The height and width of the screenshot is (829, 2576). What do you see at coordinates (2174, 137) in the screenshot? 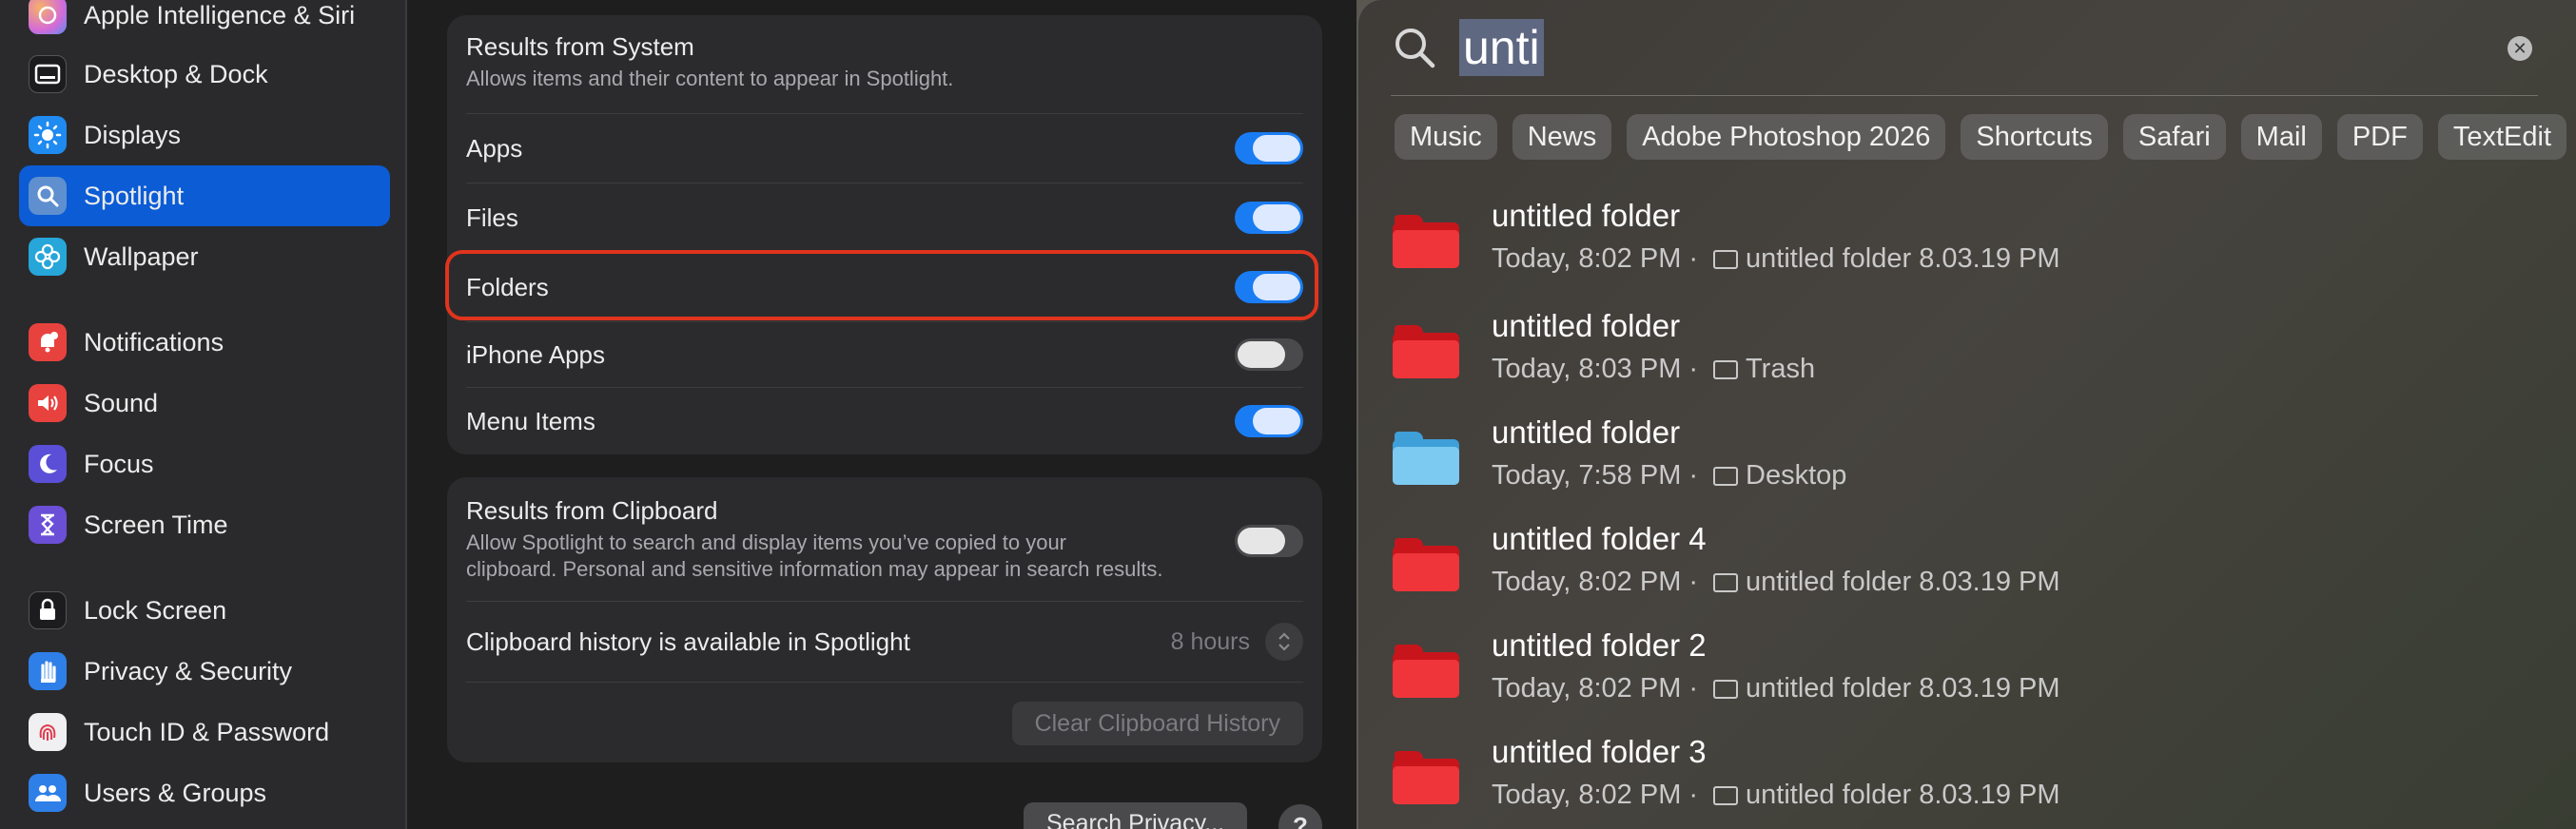
I see `chip-safari: Safari` at bounding box center [2174, 137].